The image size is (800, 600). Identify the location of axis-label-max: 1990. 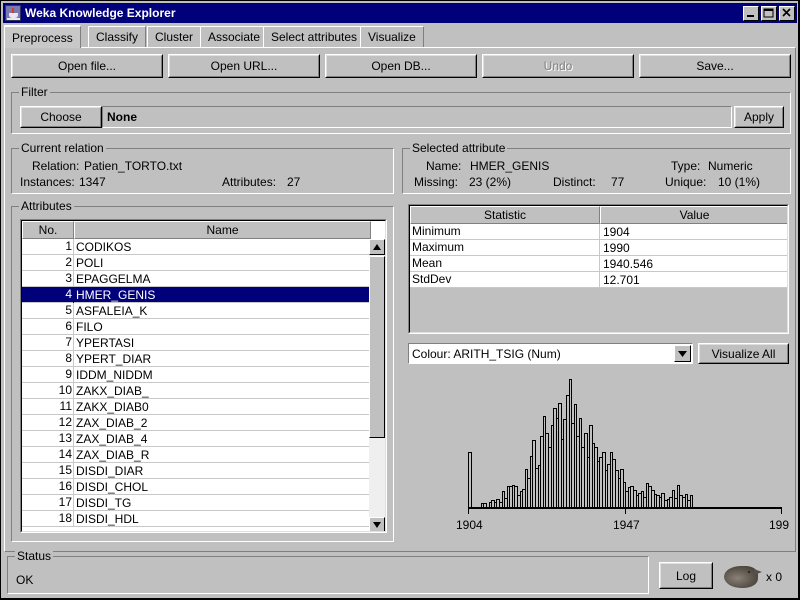
(779, 525).